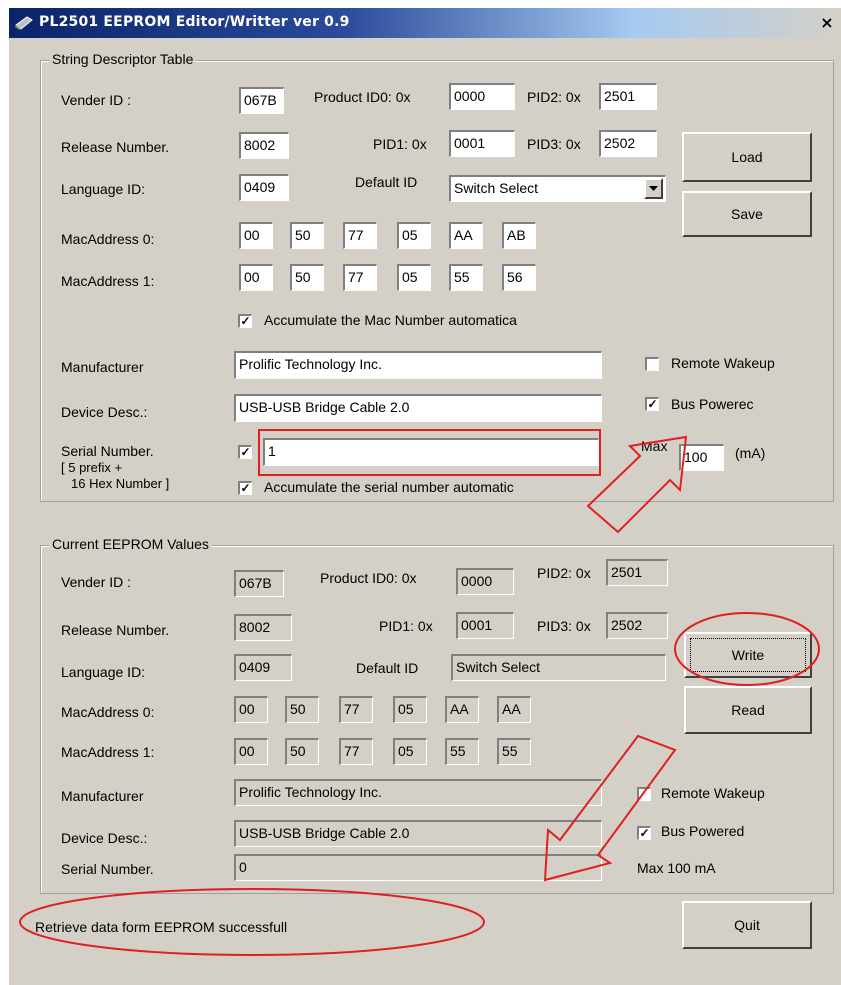 Image resolution: width=841 pixels, height=985 pixels. I want to click on cur-device-desc-label: Device Desc.:, so click(104, 838).